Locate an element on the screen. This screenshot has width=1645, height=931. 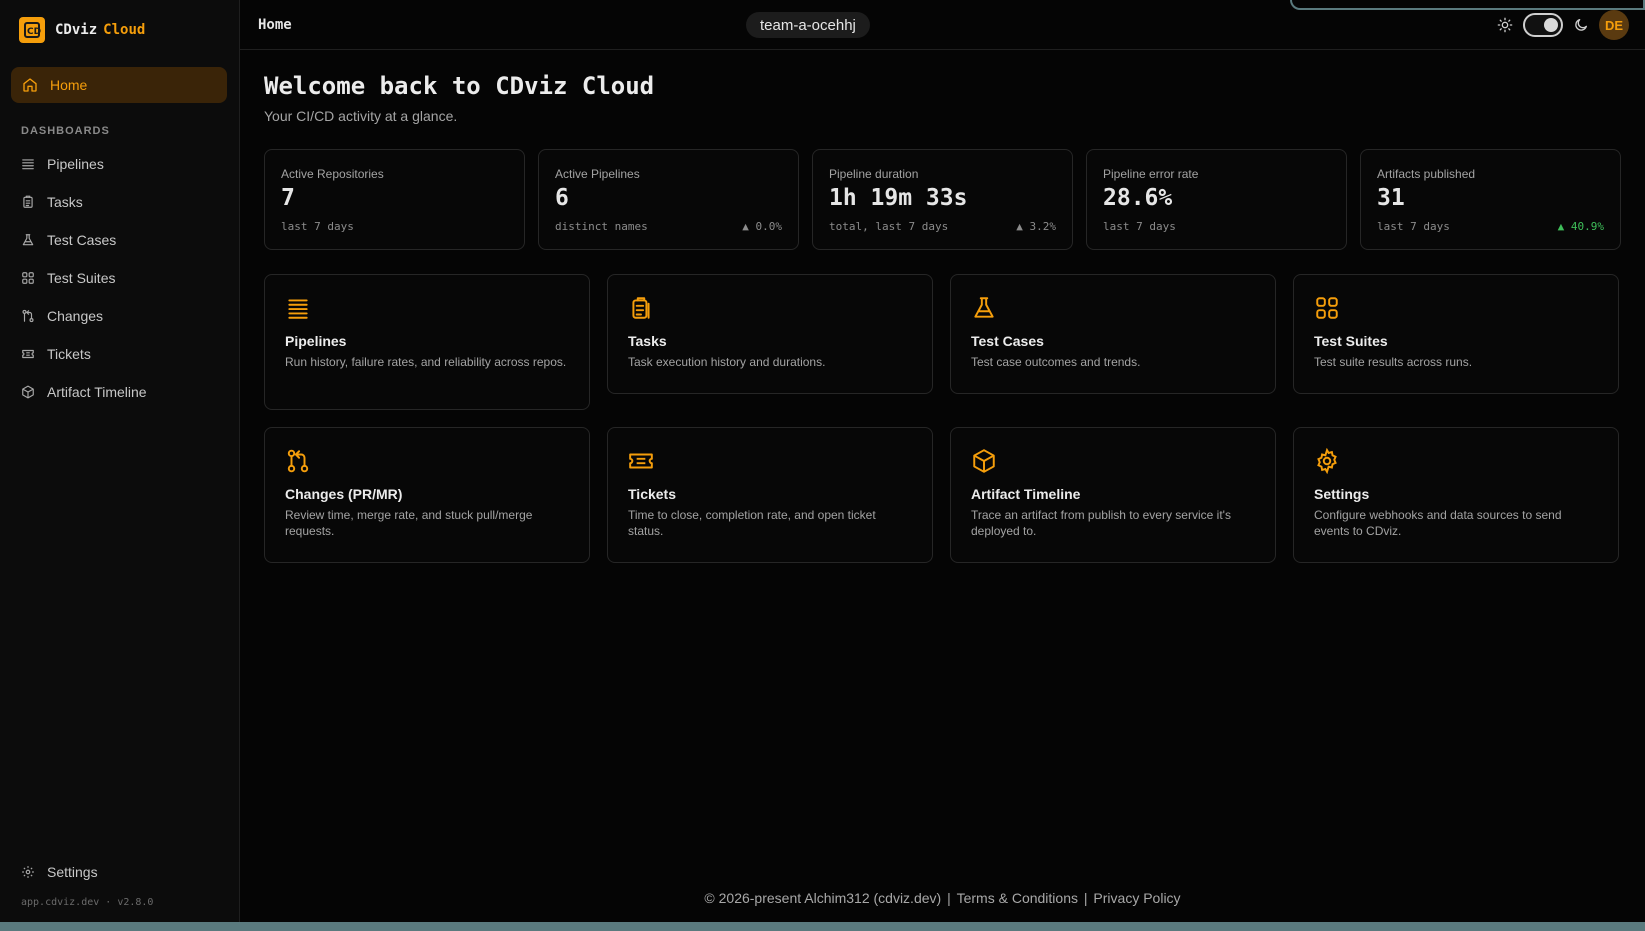
sidebar-item-tickets: Tickets is located at coordinates (119, 354).